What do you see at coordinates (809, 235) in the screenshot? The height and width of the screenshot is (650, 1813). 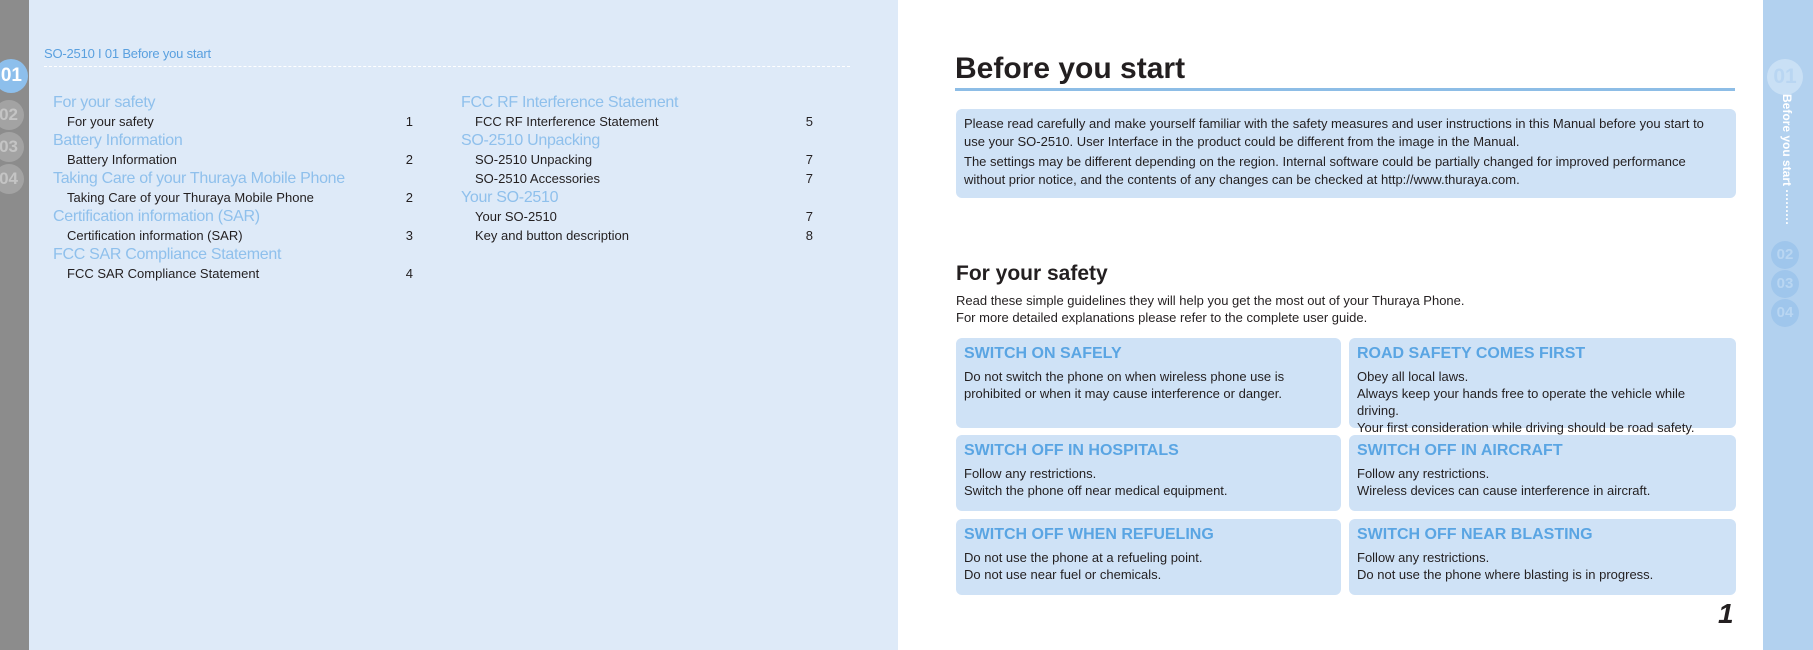 I see `toc-page-number: 8` at bounding box center [809, 235].